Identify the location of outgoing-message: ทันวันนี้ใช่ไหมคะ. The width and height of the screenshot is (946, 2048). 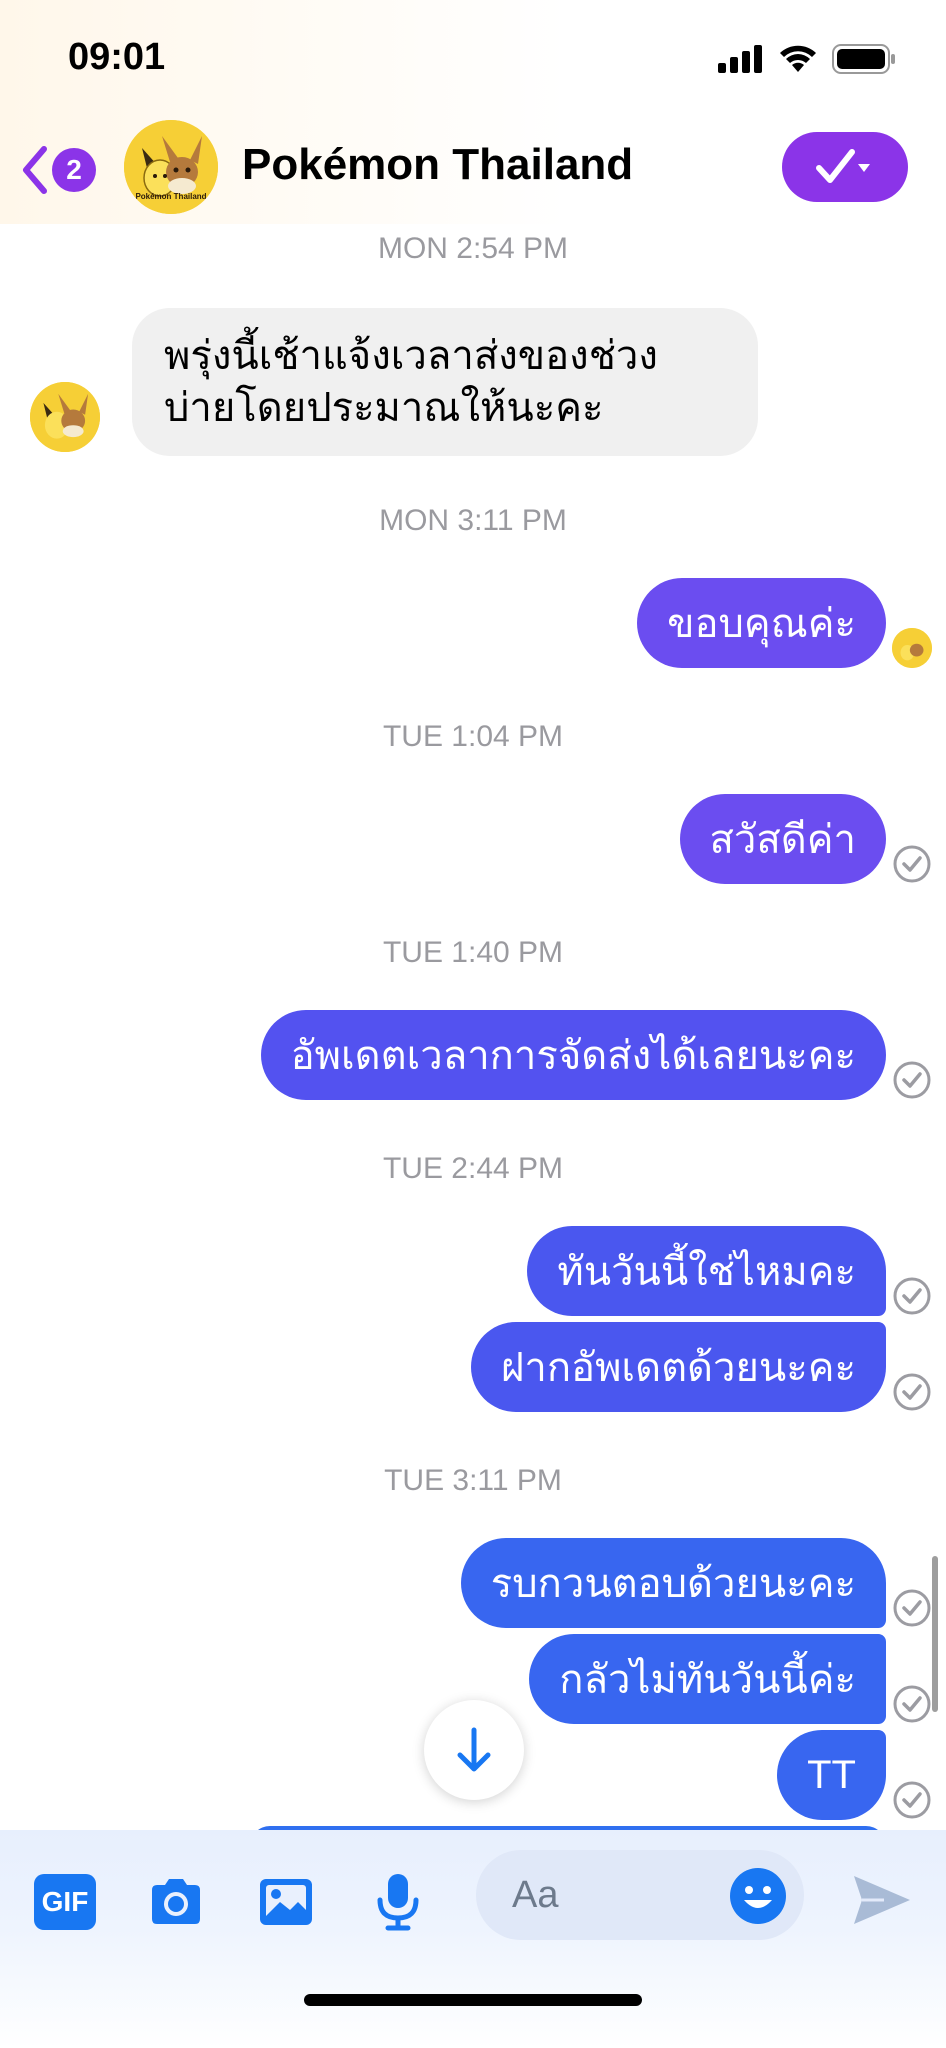
(706, 1271).